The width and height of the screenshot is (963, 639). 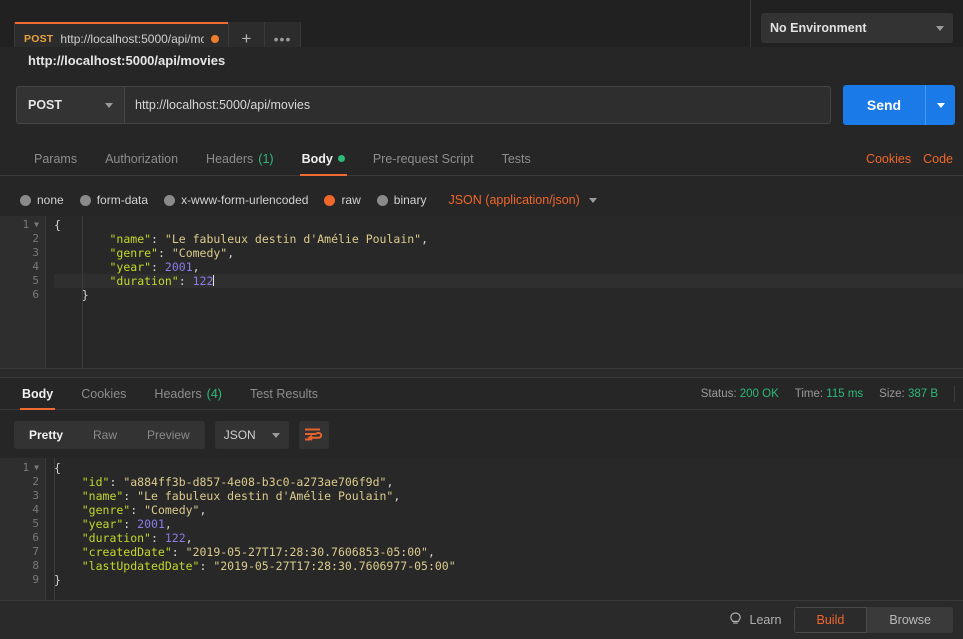 I want to click on body-type-binary: binary, so click(x=401, y=200).